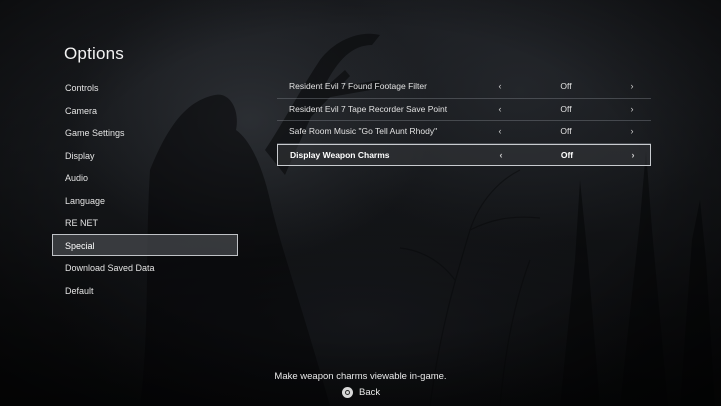  What do you see at coordinates (340, 154) in the screenshot?
I see `option-label: Display Weapon Charms` at bounding box center [340, 154].